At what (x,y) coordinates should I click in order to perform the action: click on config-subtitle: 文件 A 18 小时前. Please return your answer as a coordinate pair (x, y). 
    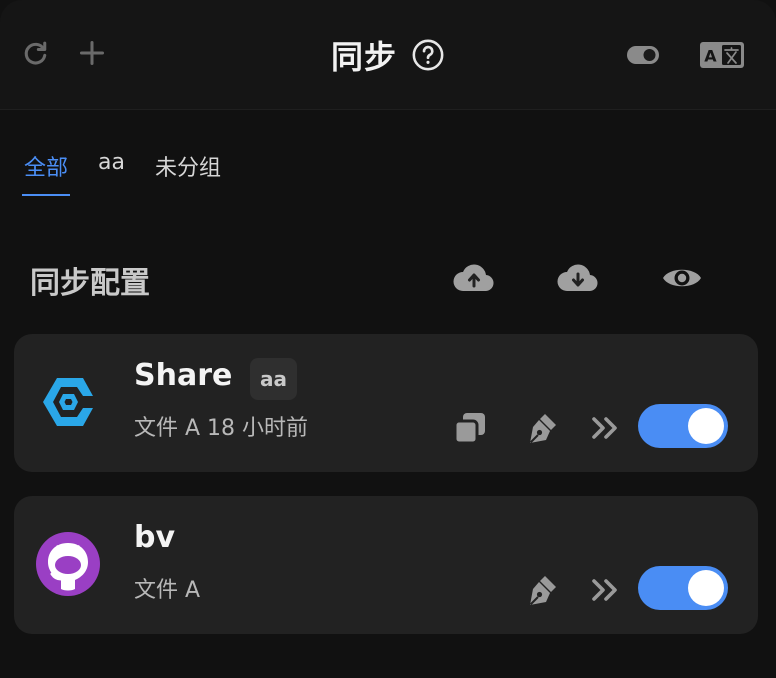
    Looking at the image, I should click on (221, 428).